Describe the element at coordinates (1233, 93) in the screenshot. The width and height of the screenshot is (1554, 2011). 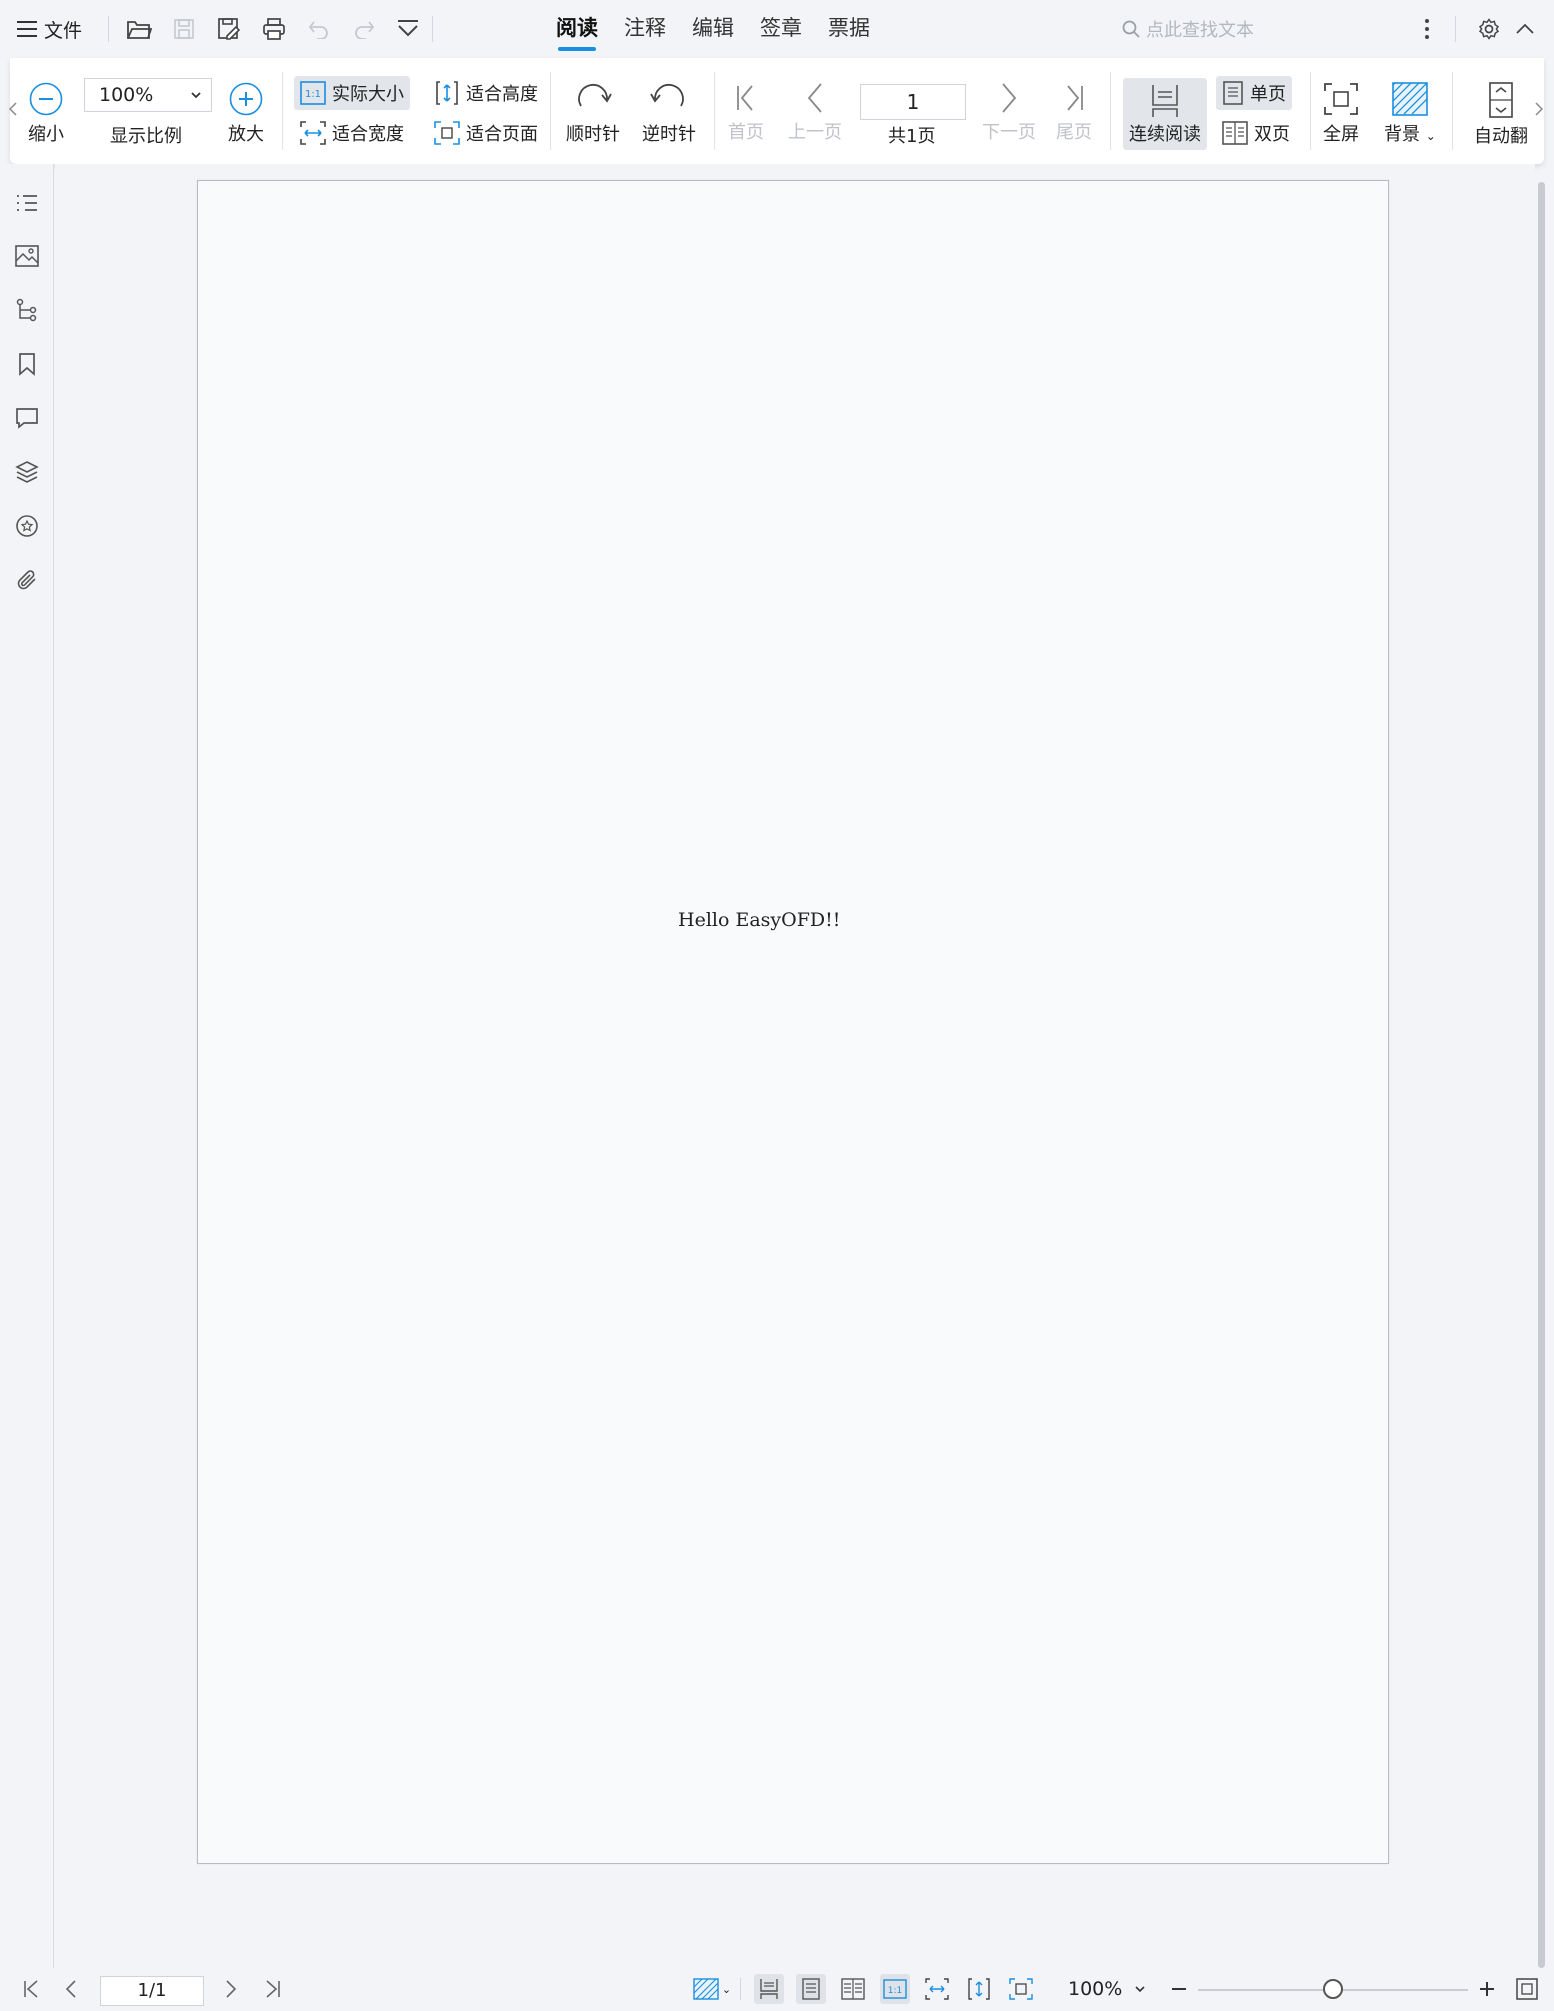
I see `single-page-icon` at that location.